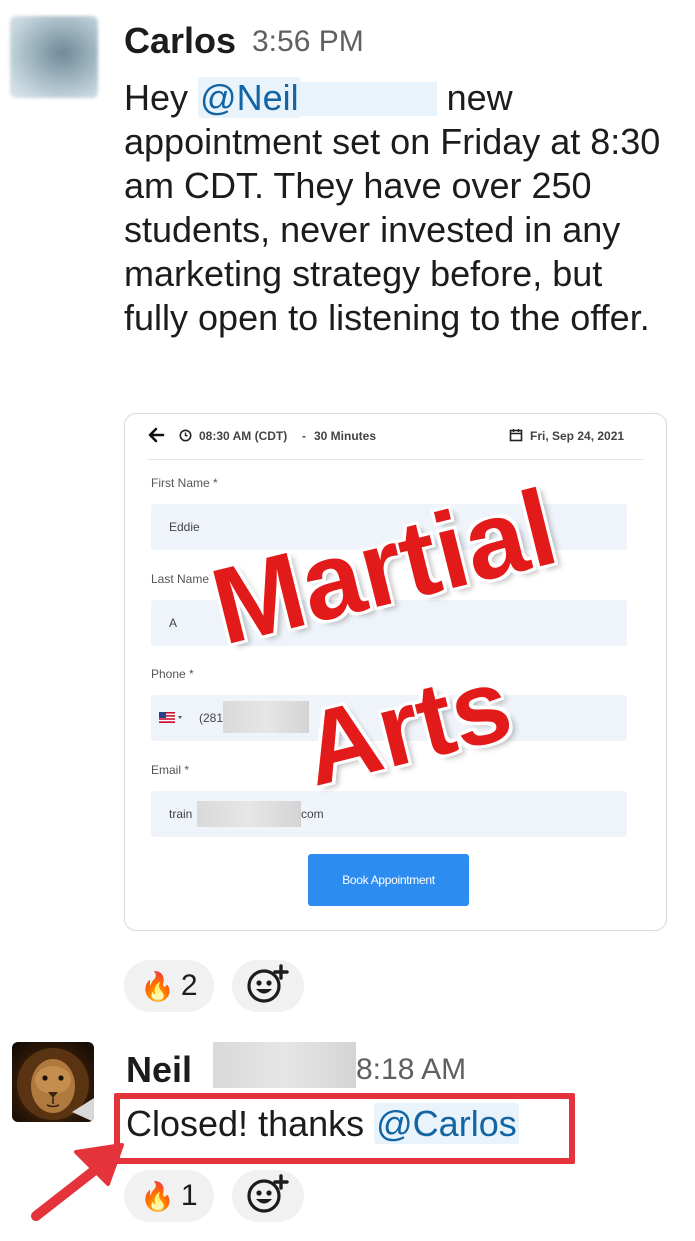 This screenshot has width=695, height=1241. What do you see at coordinates (54, 57) in the screenshot?
I see `carlos-avatar` at bounding box center [54, 57].